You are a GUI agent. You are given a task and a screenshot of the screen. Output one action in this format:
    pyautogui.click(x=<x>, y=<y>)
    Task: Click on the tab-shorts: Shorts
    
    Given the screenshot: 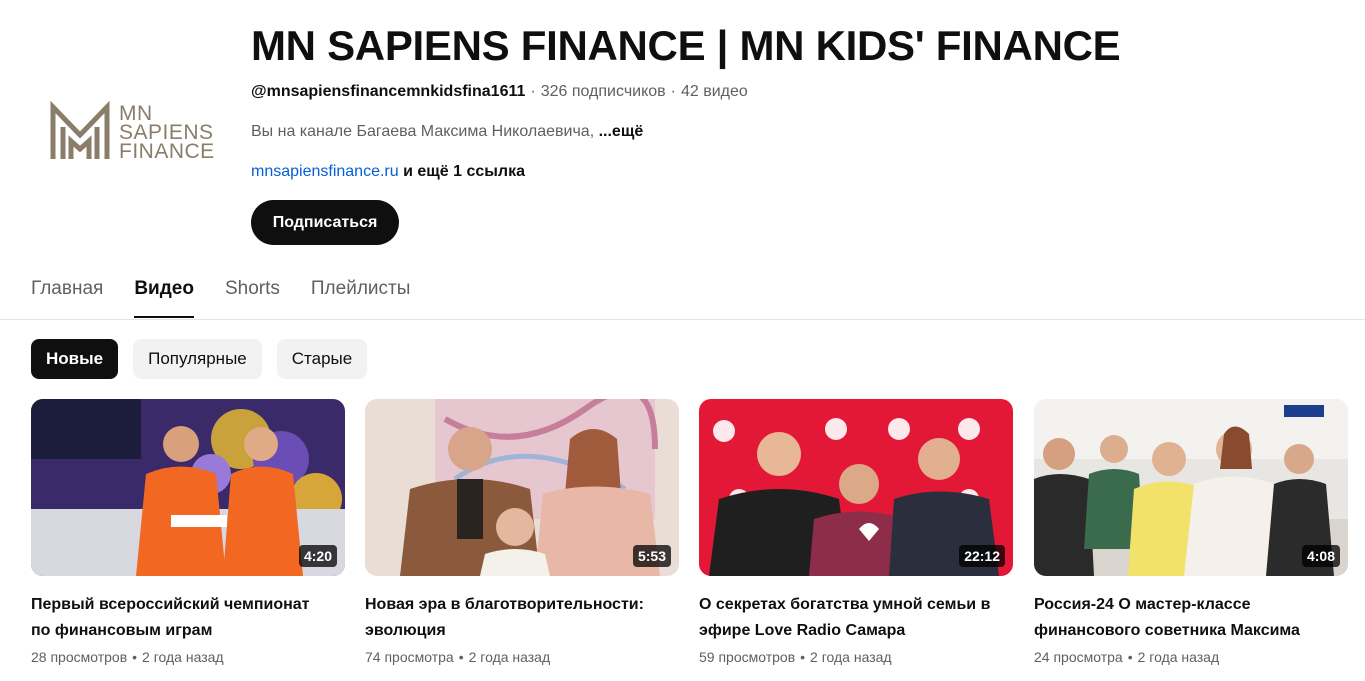 What is the action you would take?
    pyautogui.click(x=252, y=294)
    